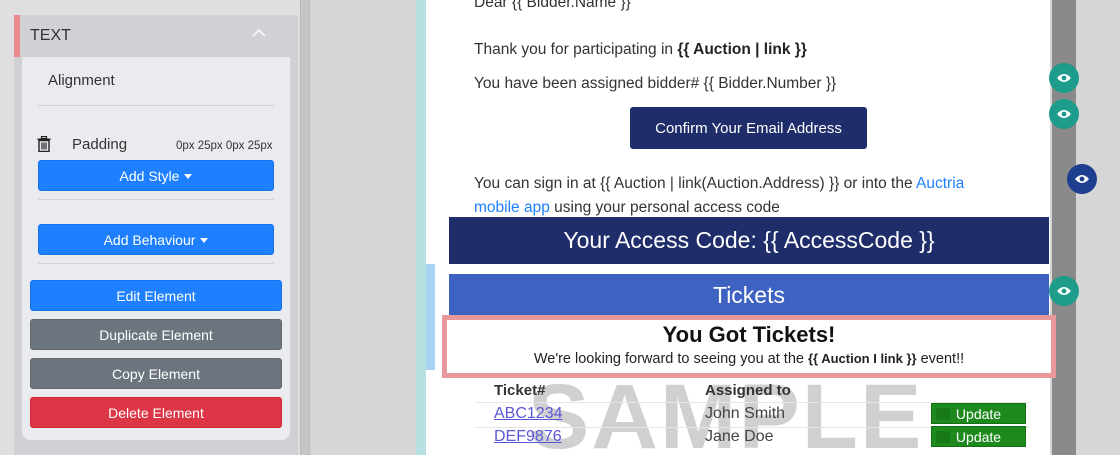  What do you see at coordinates (749, 295) in the screenshot?
I see `tickets-banner: Tickets` at bounding box center [749, 295].